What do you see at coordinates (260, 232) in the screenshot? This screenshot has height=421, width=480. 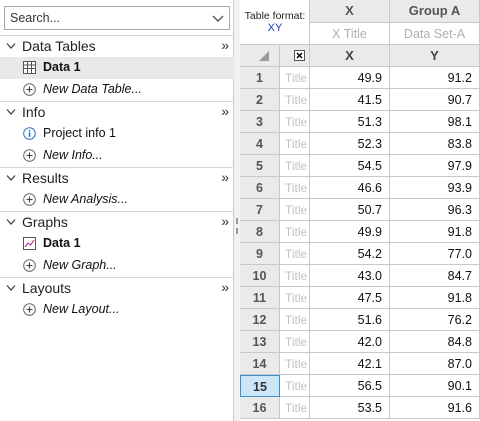 I see `row-number: 8` at bounding box center [260, 232].